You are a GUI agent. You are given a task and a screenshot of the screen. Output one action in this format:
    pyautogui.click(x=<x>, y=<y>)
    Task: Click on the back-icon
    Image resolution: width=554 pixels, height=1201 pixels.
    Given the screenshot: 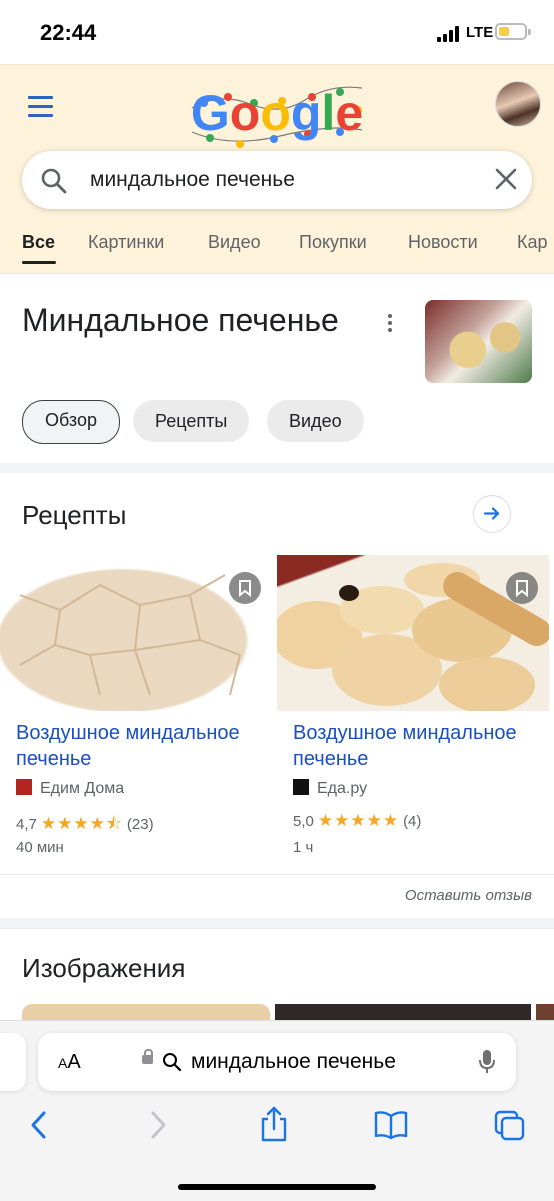 What is the action you would take?
    pyautogui.click(x=39, y=1125)
    